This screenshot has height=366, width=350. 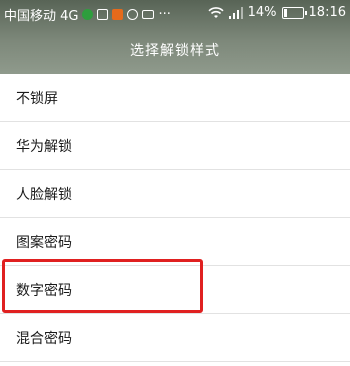 What do you see at coordinates (175, 51) in the screenshot?
I see `page-title: 选择解锁样式` at bounding box center [175, 51].